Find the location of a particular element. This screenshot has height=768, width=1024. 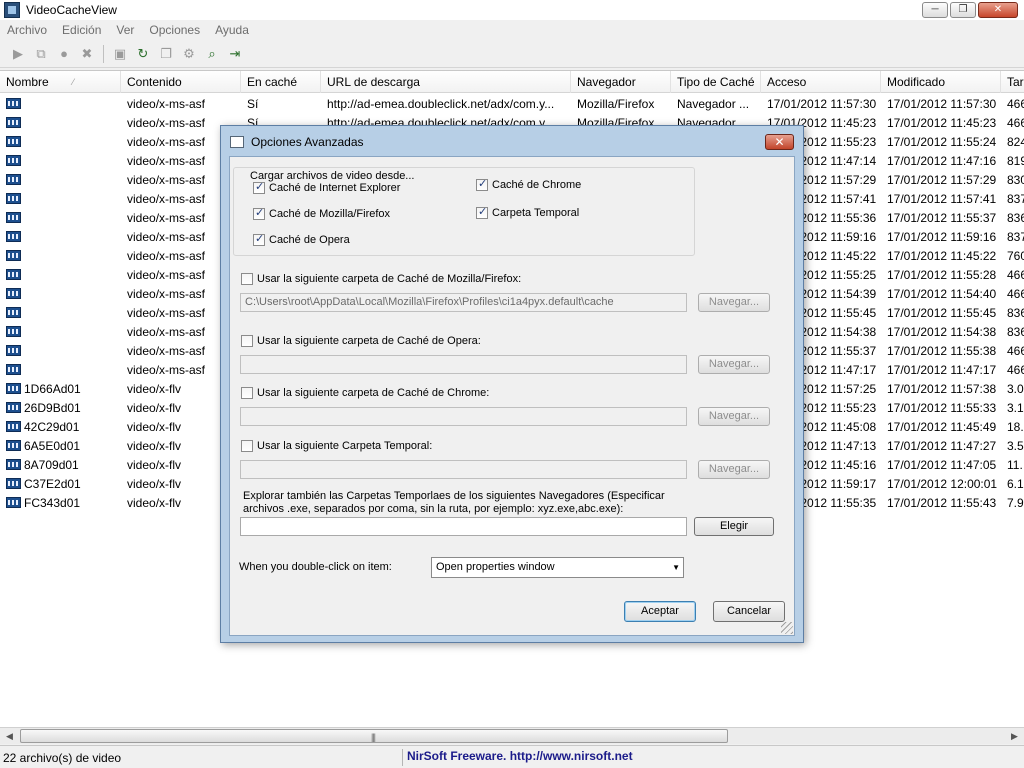

menu-archivo: Archivo is located at coordinates (27, 30).